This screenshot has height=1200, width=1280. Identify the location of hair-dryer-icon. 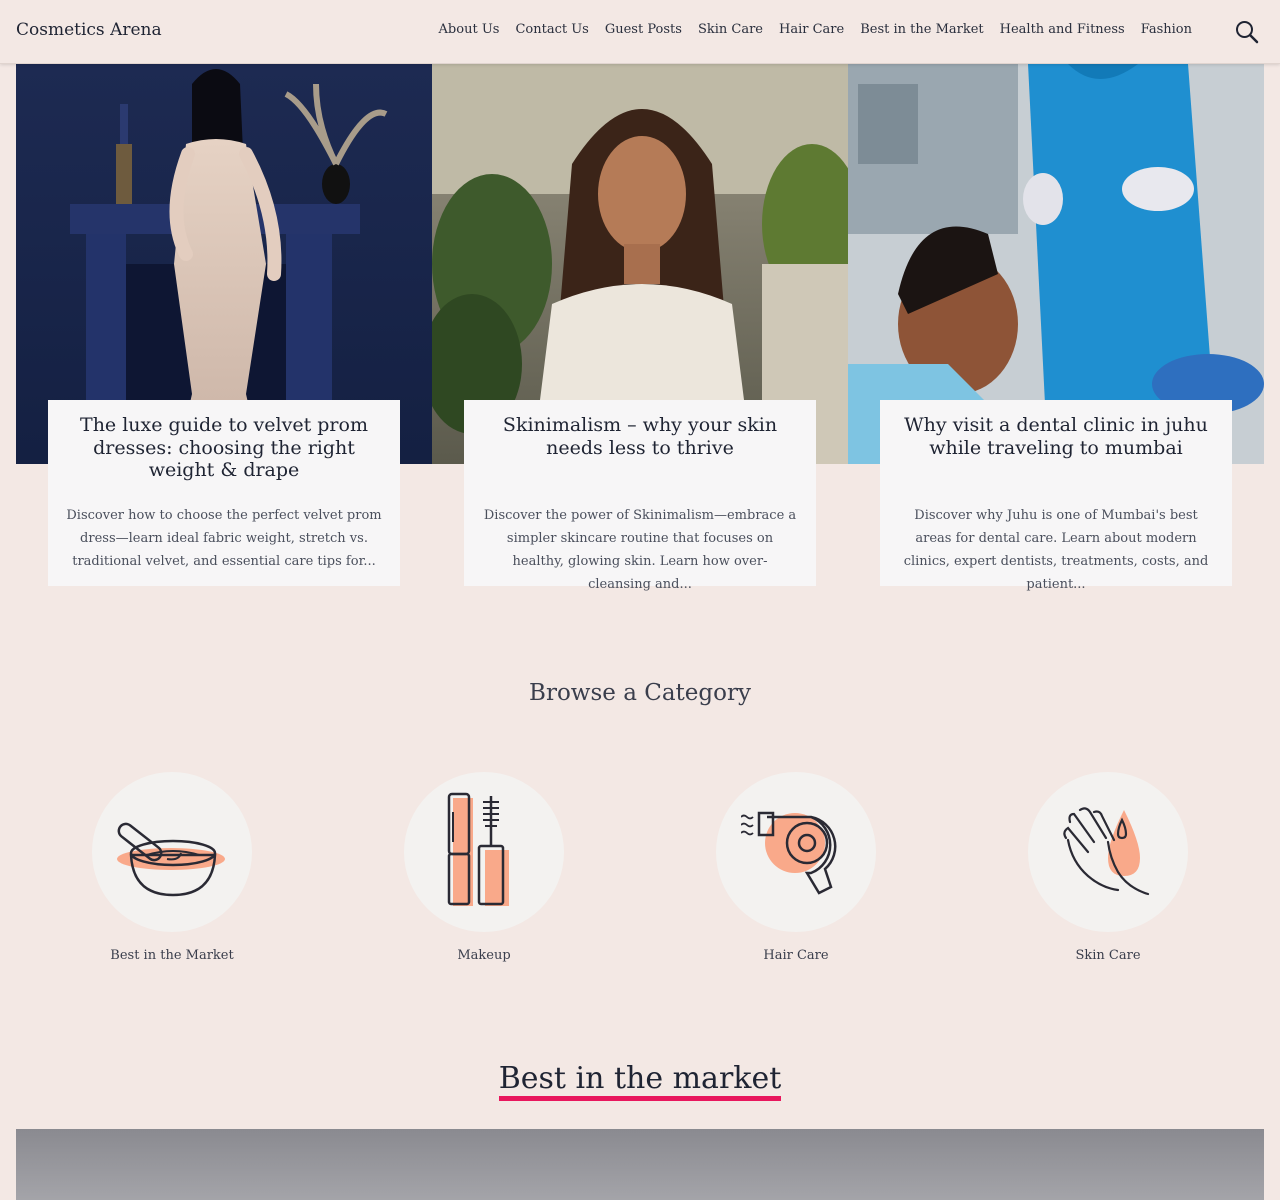
(789, 853).